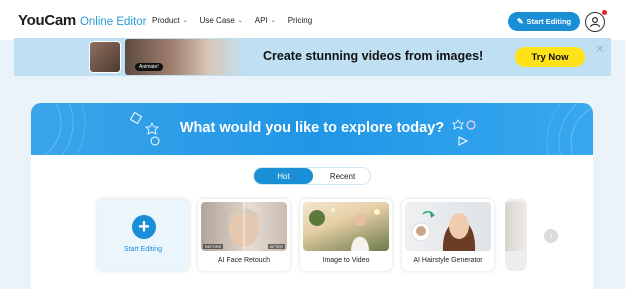 The image size is (625, 289). What do you see at coordinates (144, 227) in the screenshot?
I see `plus-icon: +` at bounding box center [144, 227].